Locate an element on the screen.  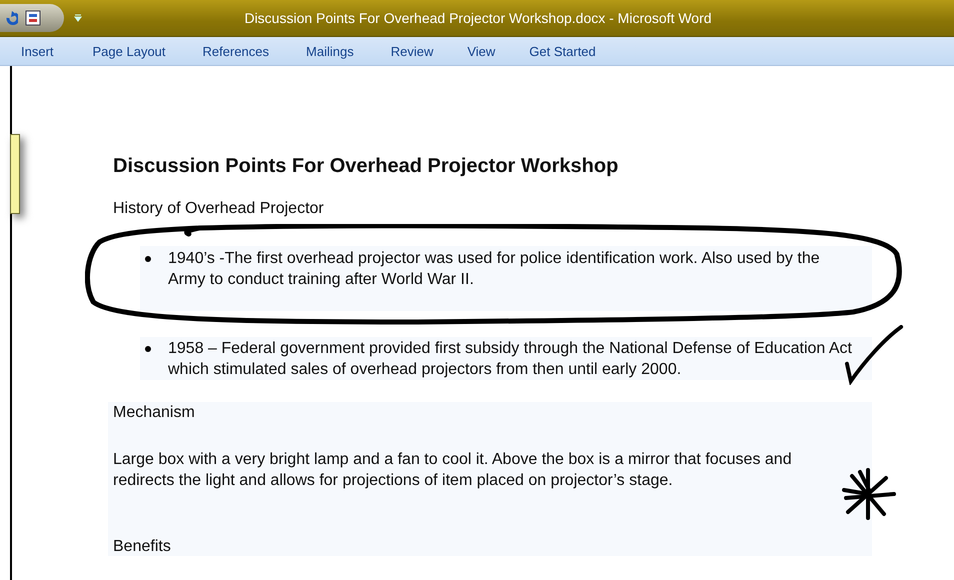
section-title: Benefits is located at coordinates (142, 546).